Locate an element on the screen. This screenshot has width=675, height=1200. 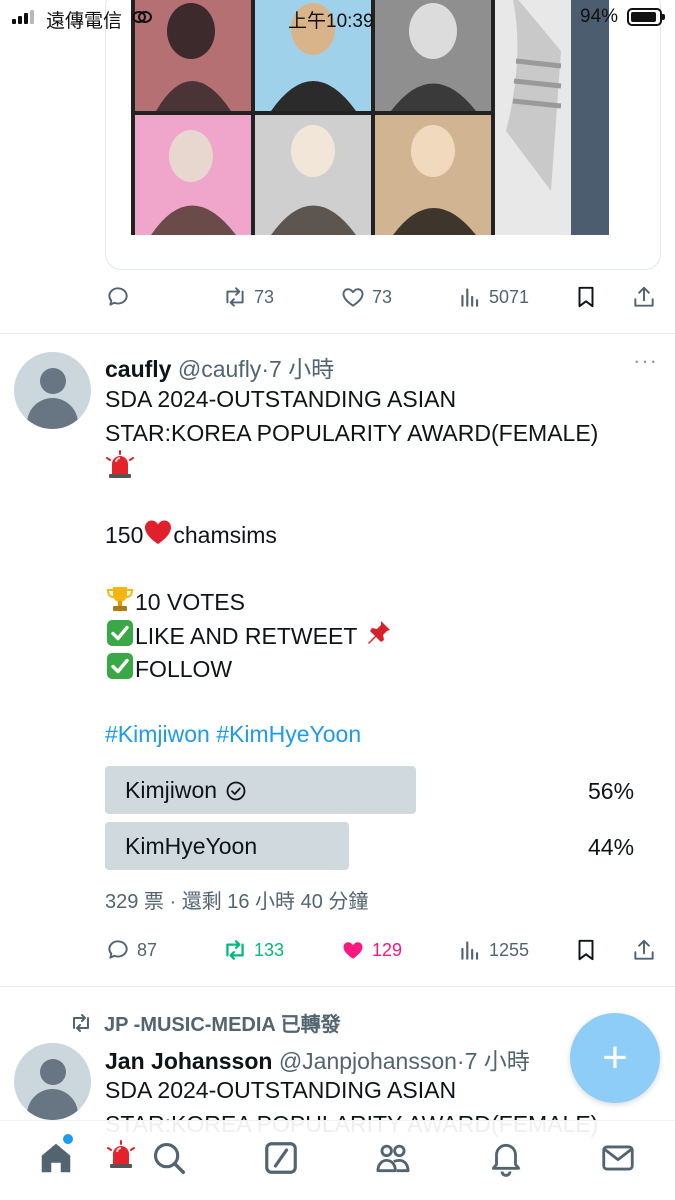
grok-icon is located at coordinates (281, 1158).